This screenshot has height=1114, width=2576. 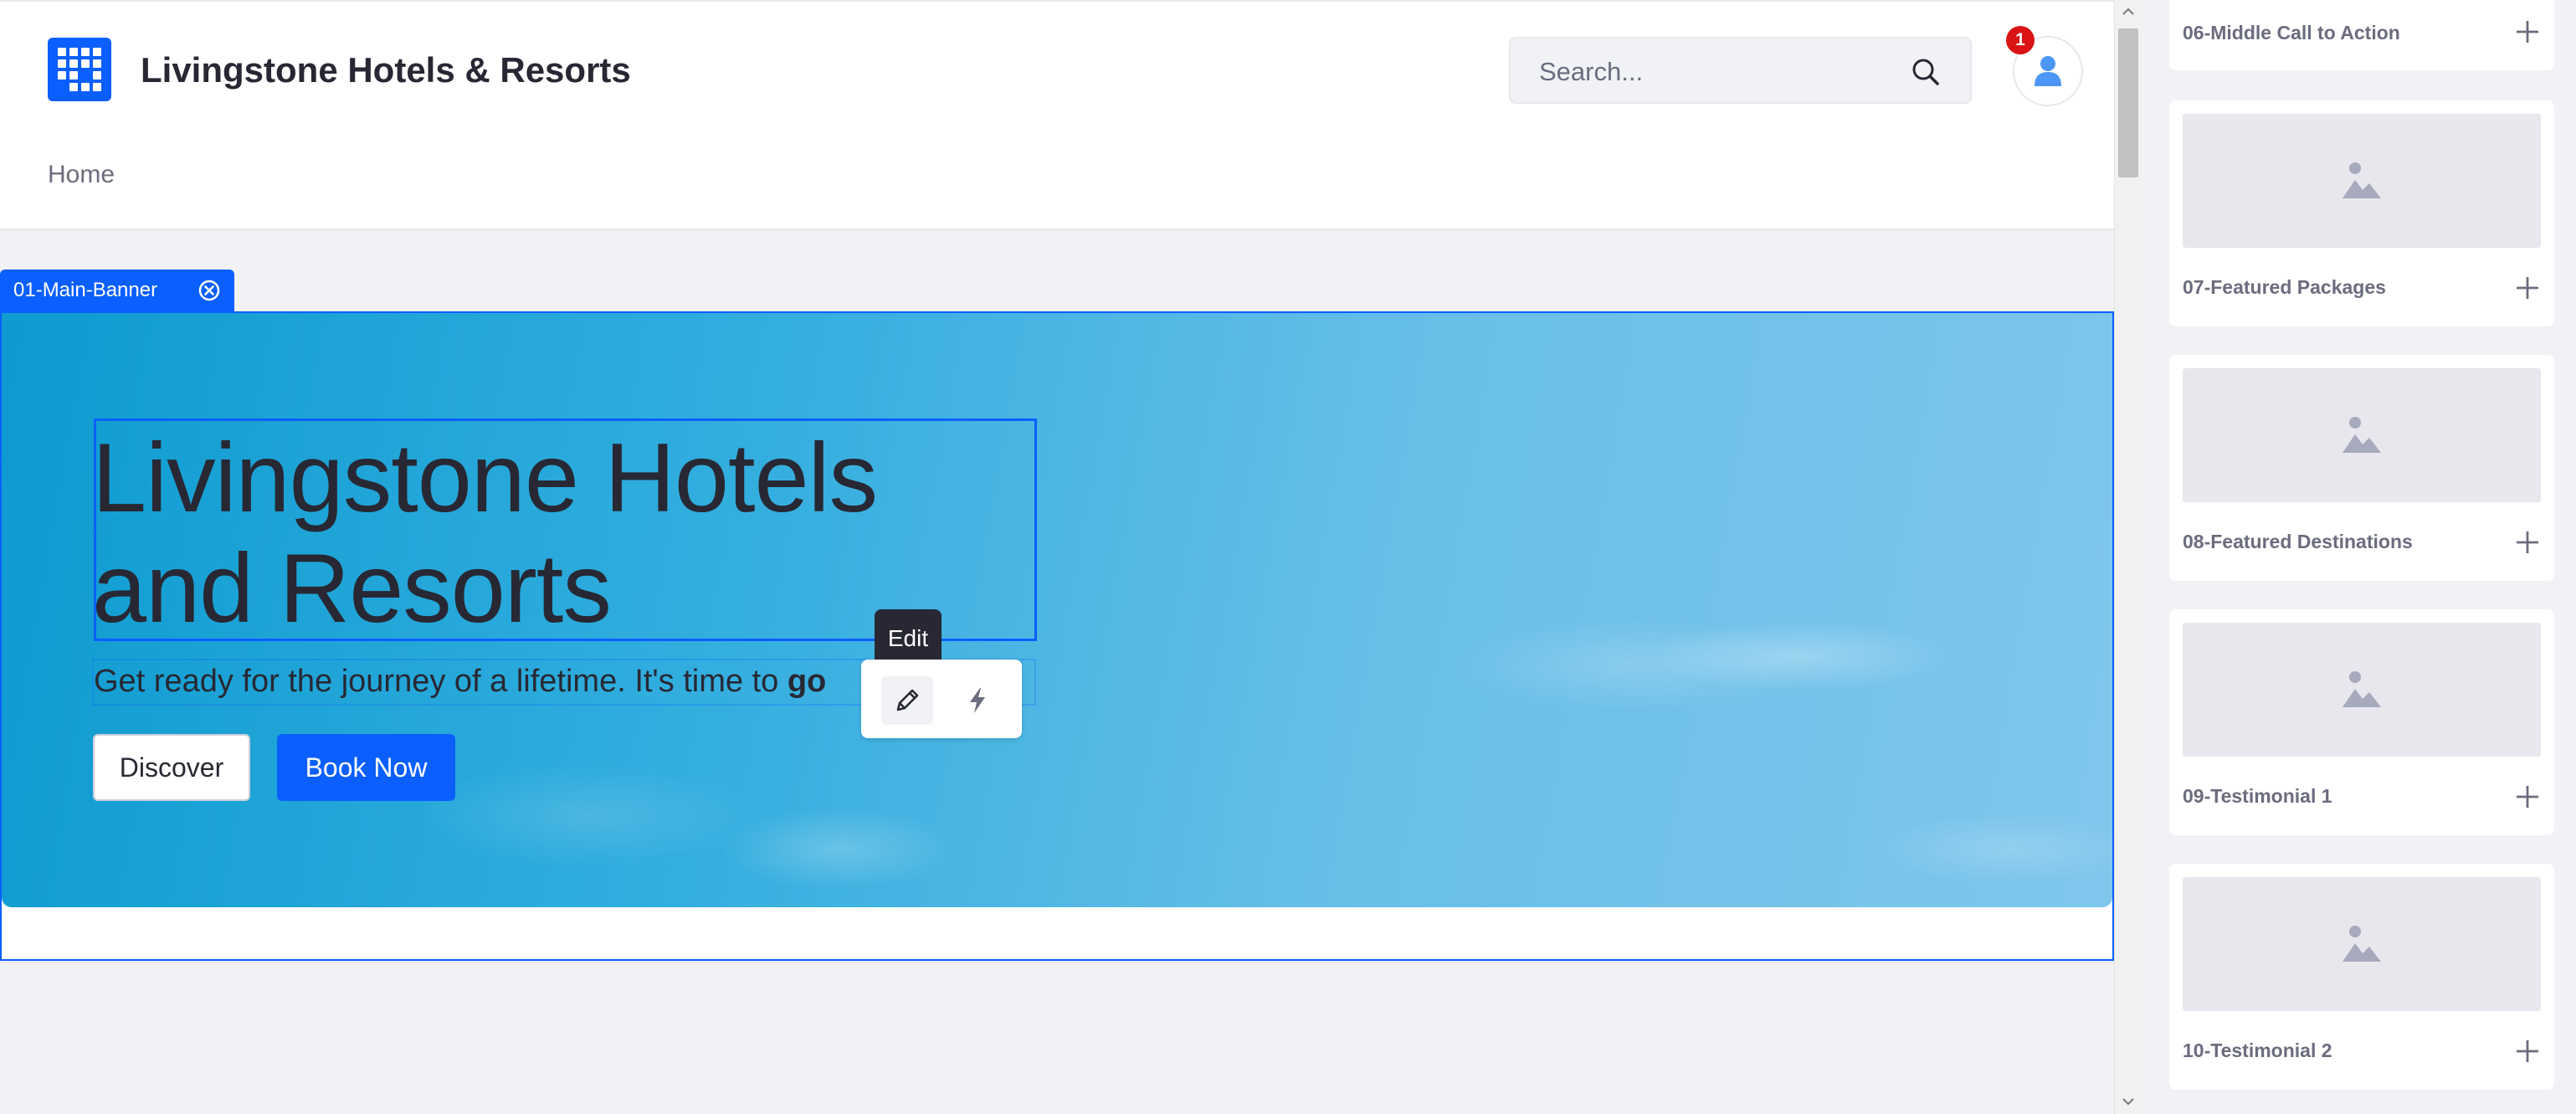 I want to click on page-scrollbar, so click(x=2127, y=557).